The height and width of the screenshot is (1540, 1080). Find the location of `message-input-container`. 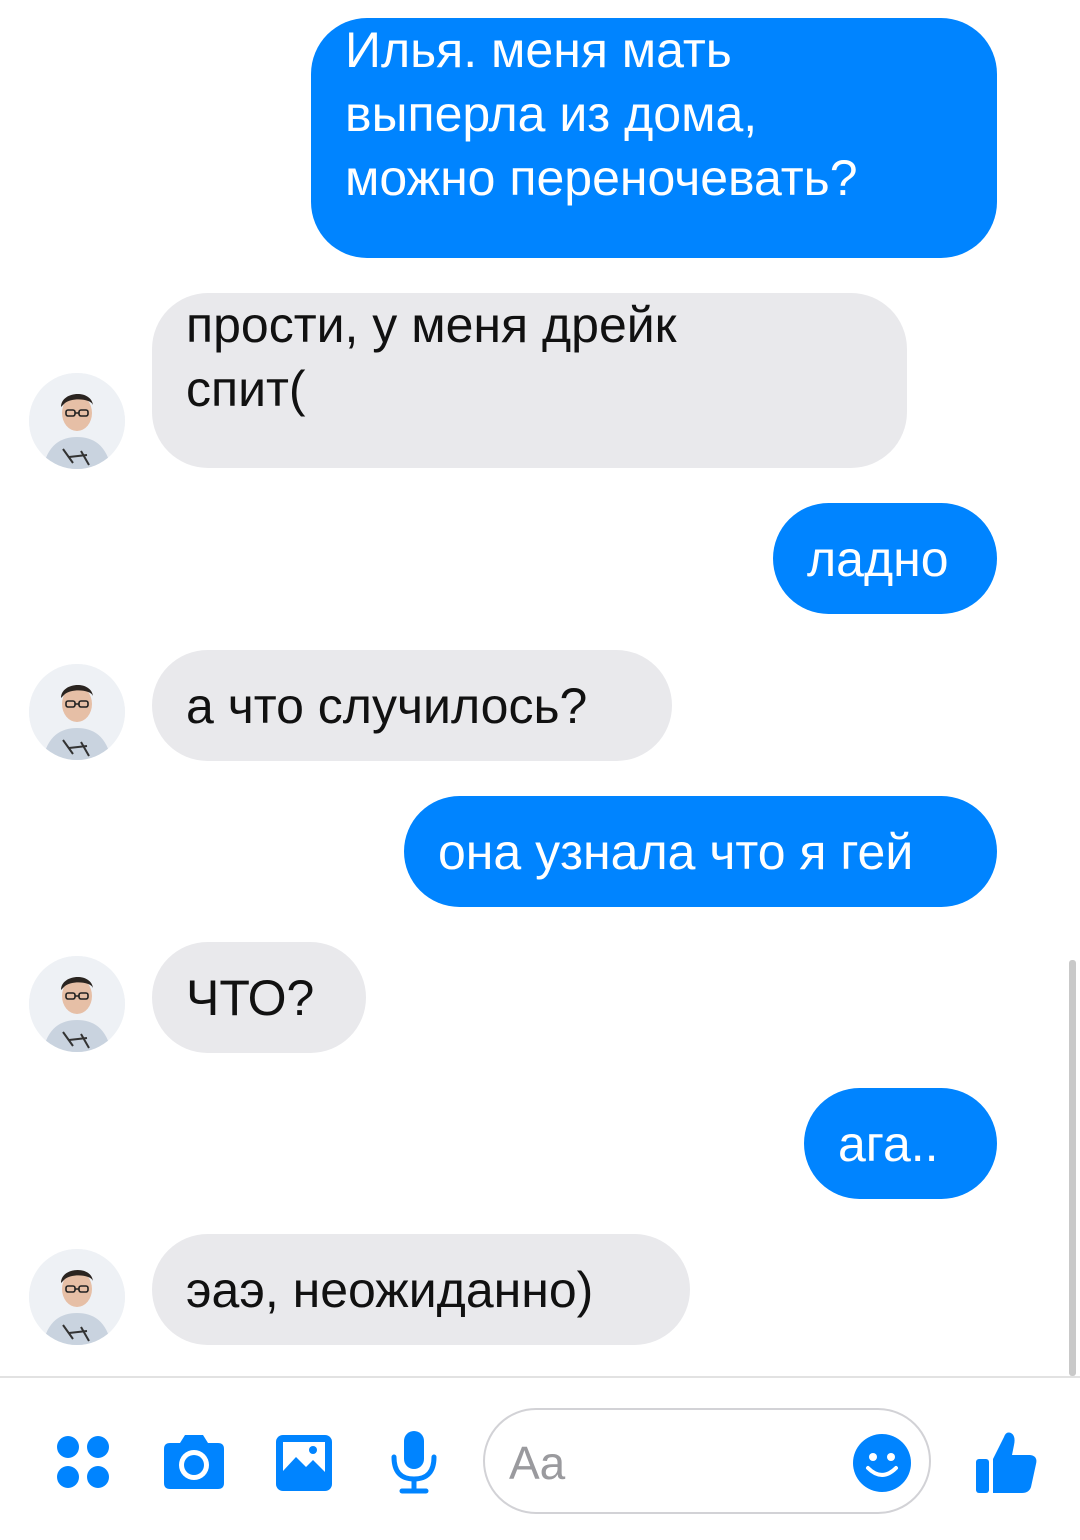

message-input-container is located at coordinates (707, 1461).